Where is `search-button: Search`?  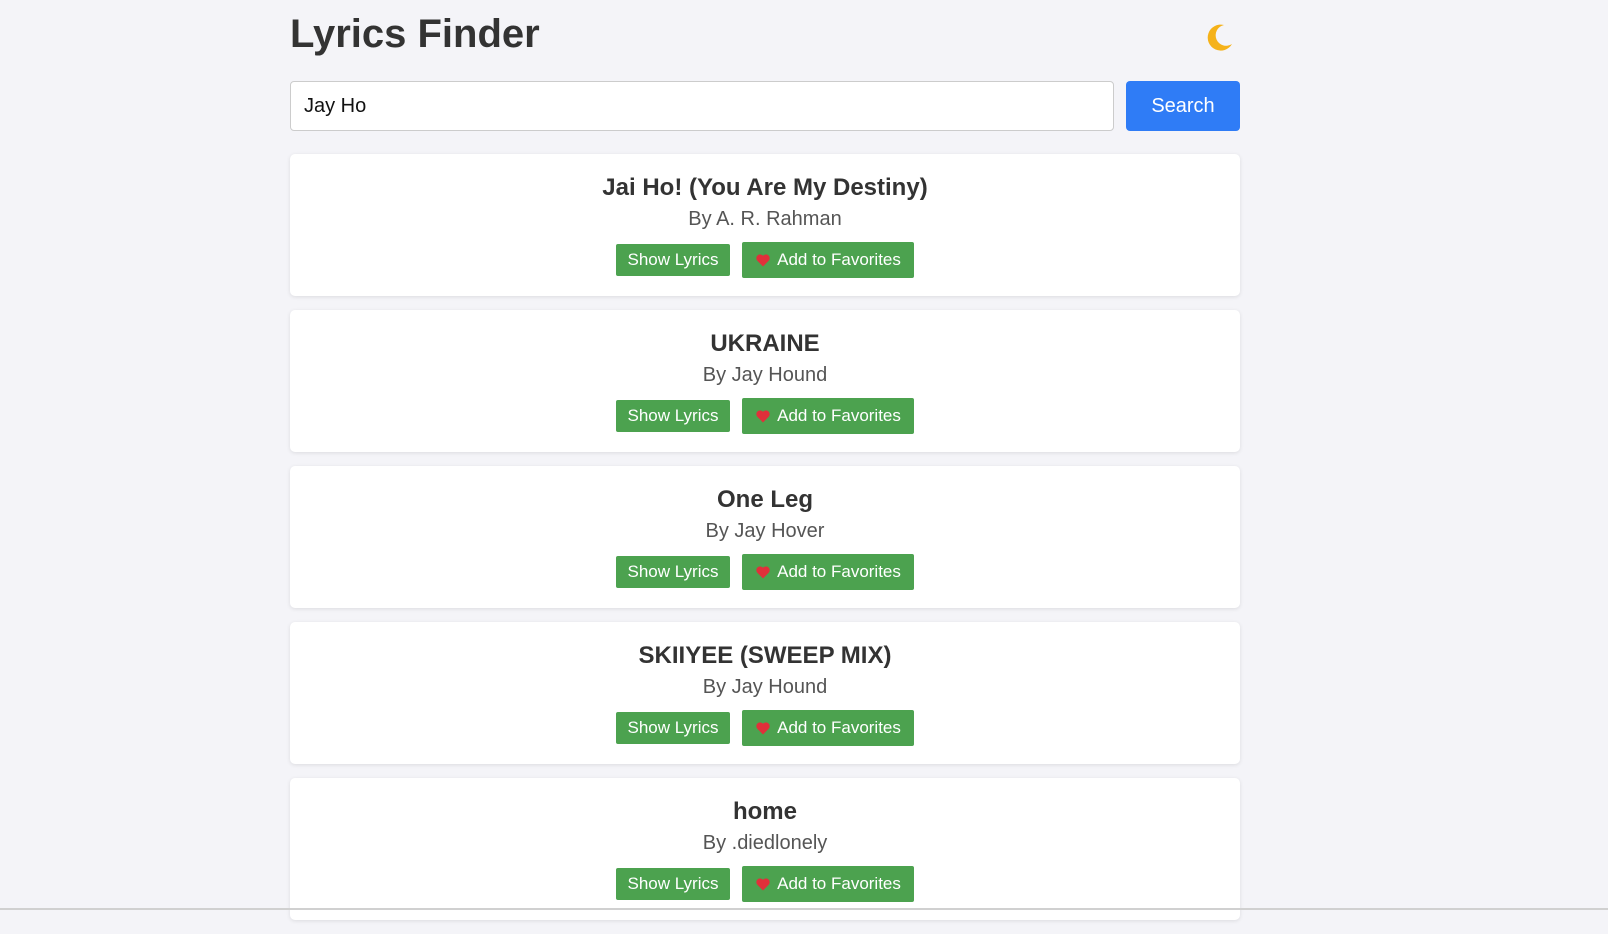 search-button: Search is located at coordinates (1183, 106).